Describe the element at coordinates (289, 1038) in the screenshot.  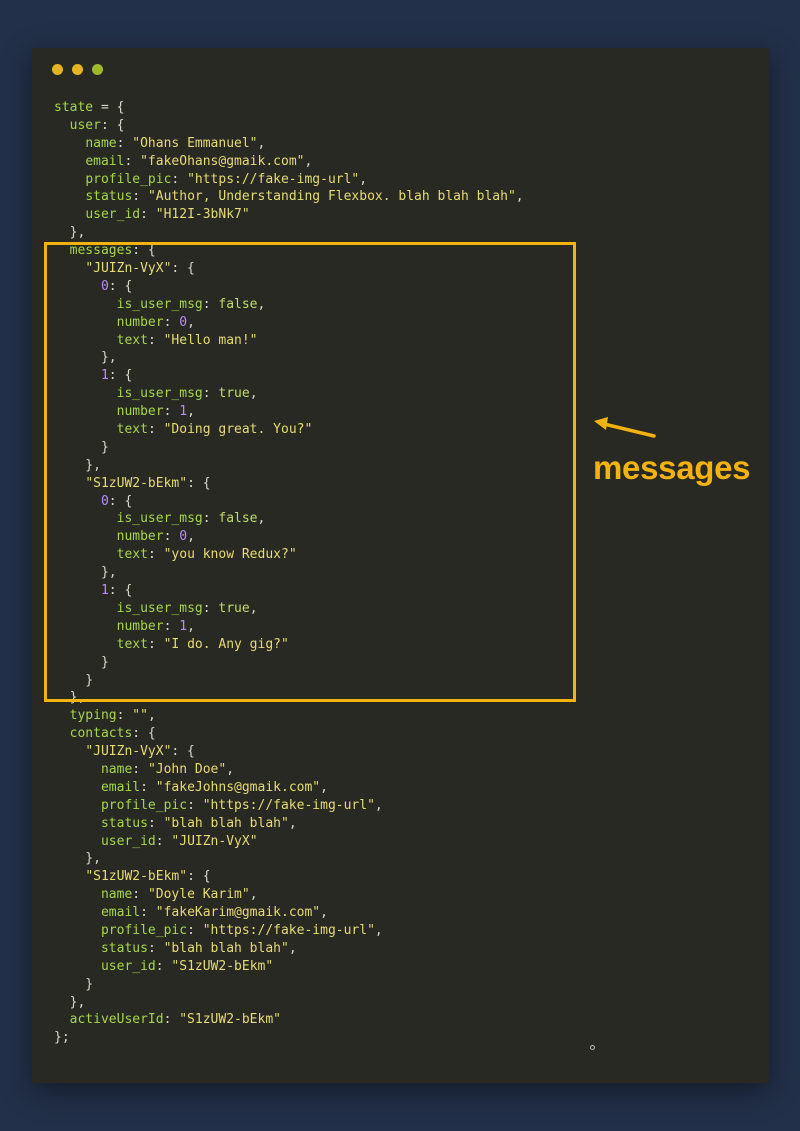
I see `code-line: };` at that location.